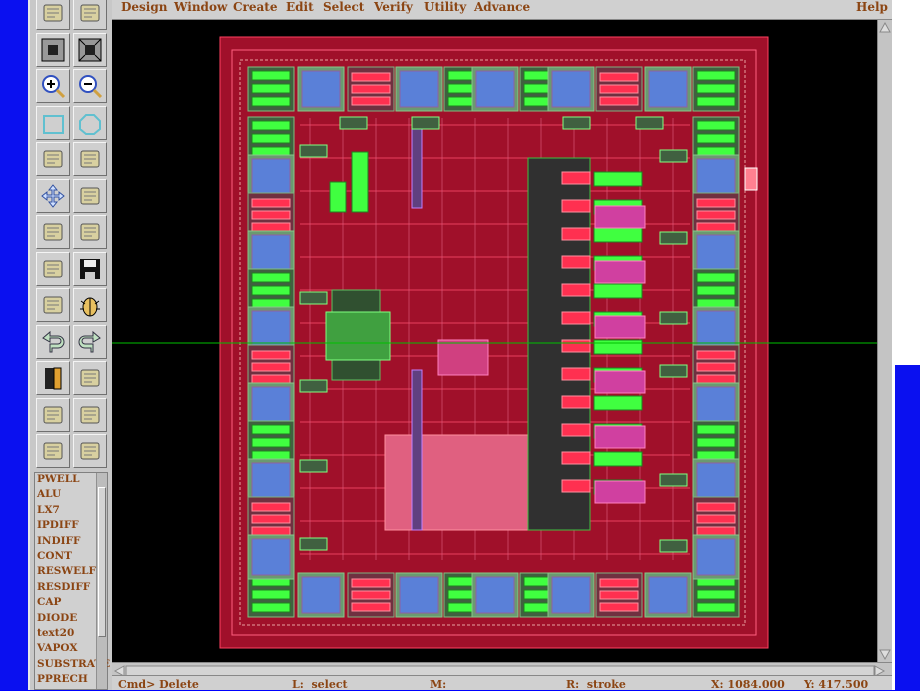 The image size is (920, 691). I want to click on create-polygon-icon, so click(90, 124).